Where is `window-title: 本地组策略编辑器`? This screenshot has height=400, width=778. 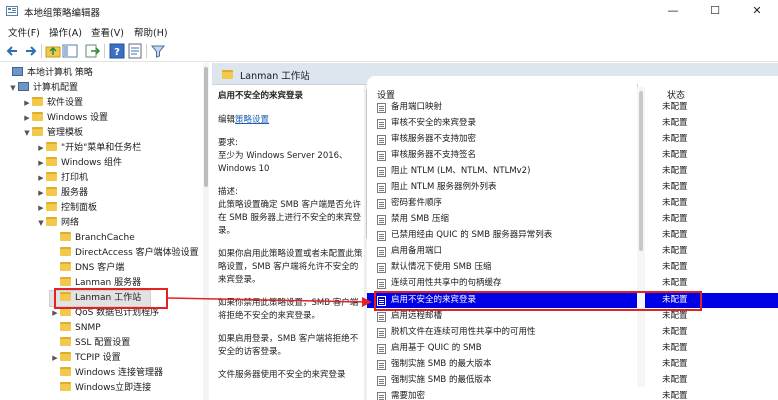 window-title: 本地组策略编辑器 is located at coordinates (62, 13).